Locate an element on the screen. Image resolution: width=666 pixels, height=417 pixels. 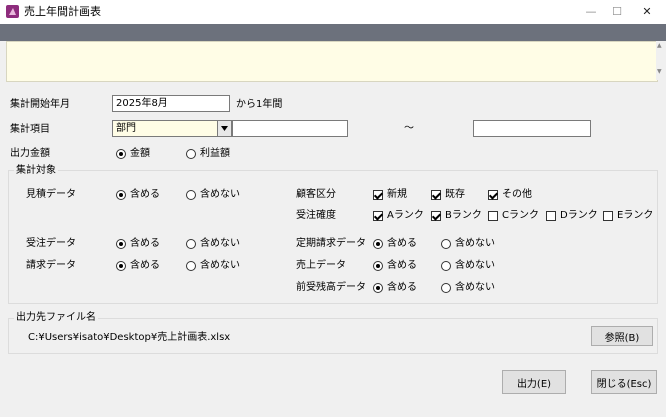
billing-include-label: 含める is located at coordinates (145, 265).